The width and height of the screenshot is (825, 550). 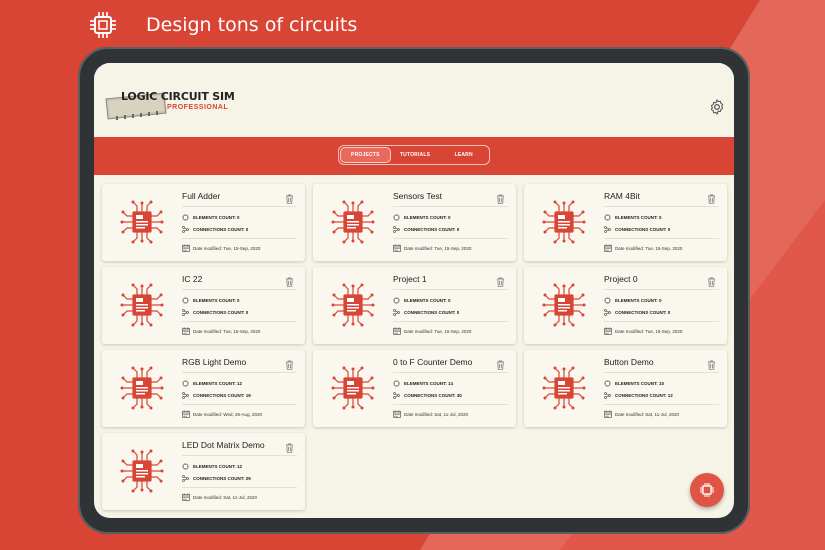 I want to click on gear-icon, so click(x=717, y=107).